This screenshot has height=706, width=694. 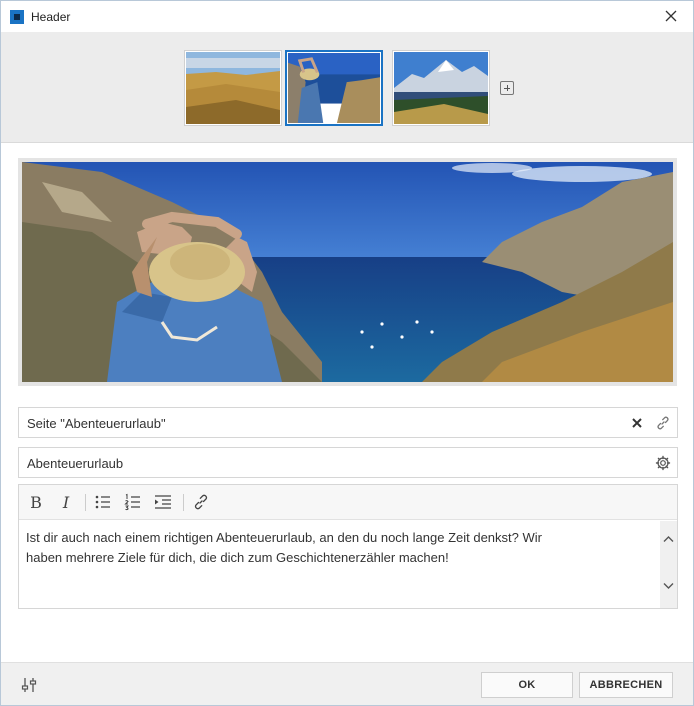 I want to click on app-icon, so click(x=17, y=17).